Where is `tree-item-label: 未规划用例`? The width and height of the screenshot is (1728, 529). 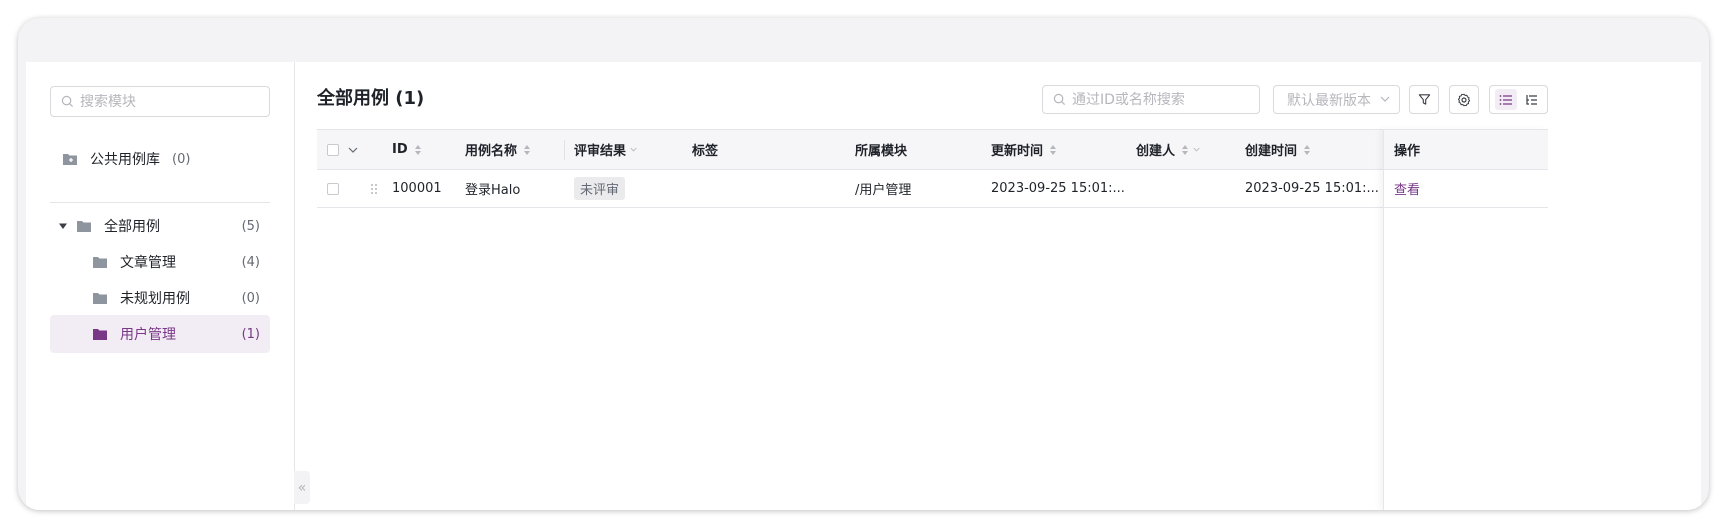
tree-item-label: 未规划用例 is located at coordinates (155, 299).